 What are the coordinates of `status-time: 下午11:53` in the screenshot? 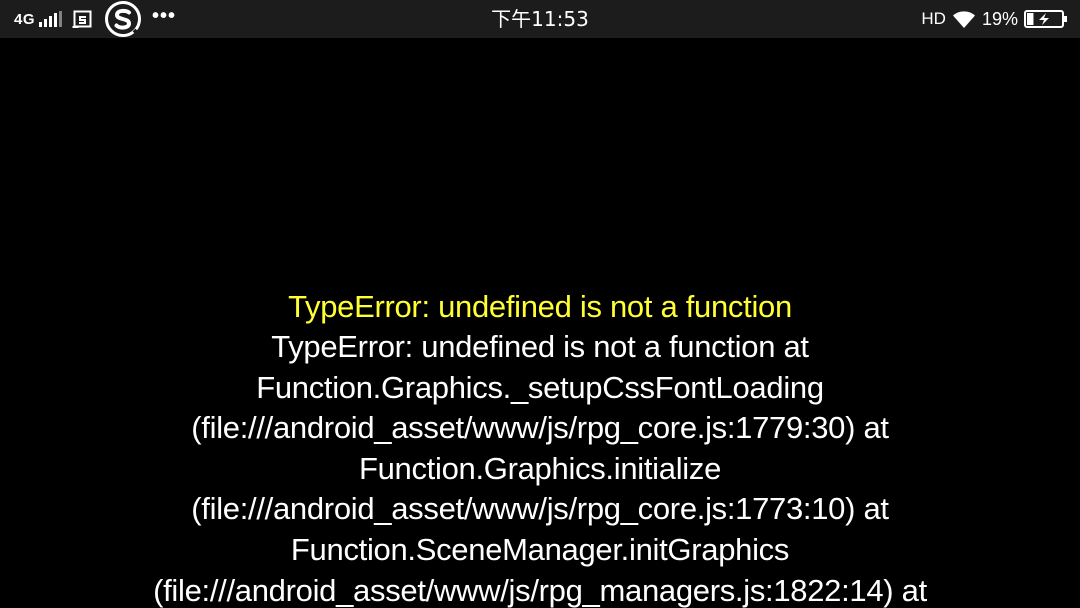 It's located at (540, 19).